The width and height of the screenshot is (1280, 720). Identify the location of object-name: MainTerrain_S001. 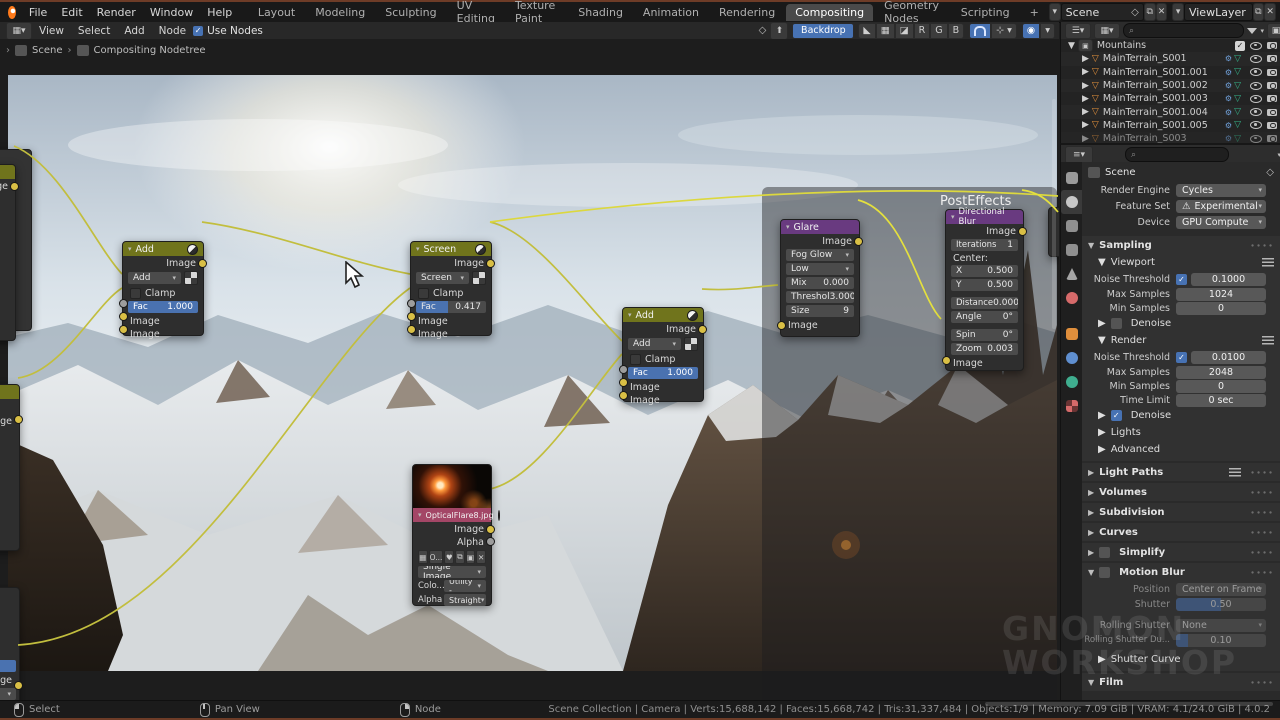
(1145, 58).